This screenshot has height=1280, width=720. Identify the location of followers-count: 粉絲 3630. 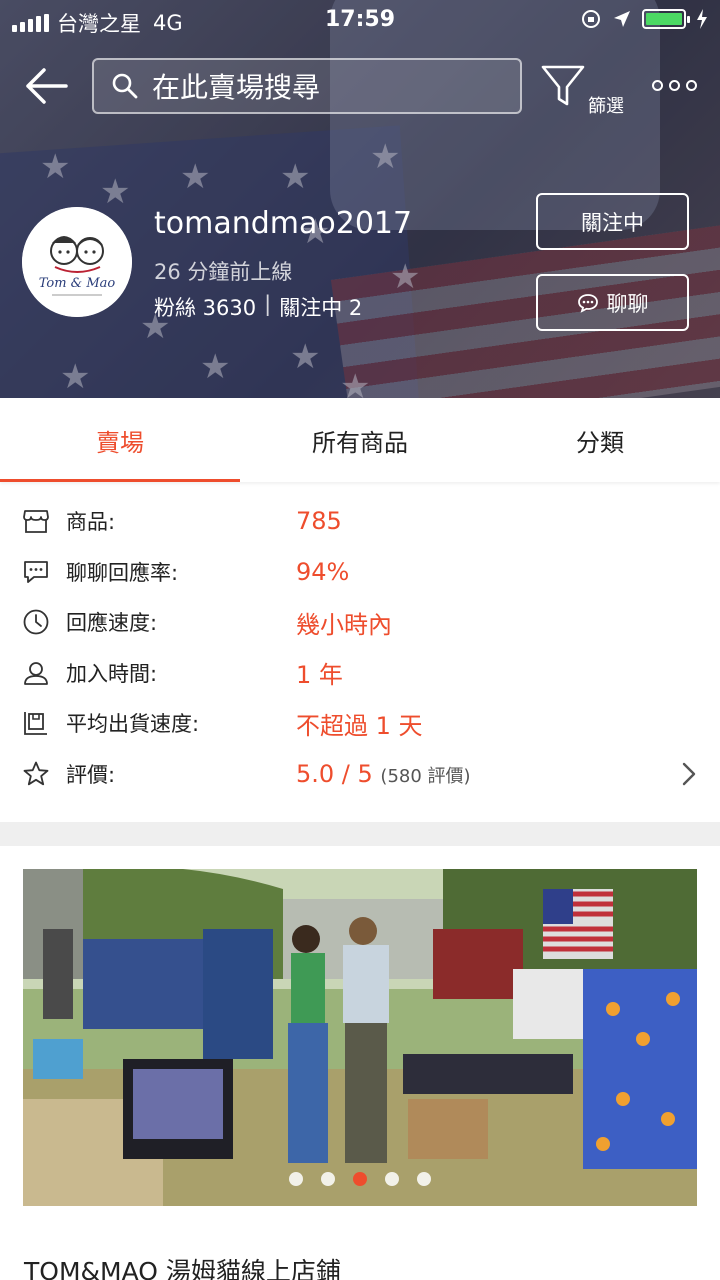
(205, 307).